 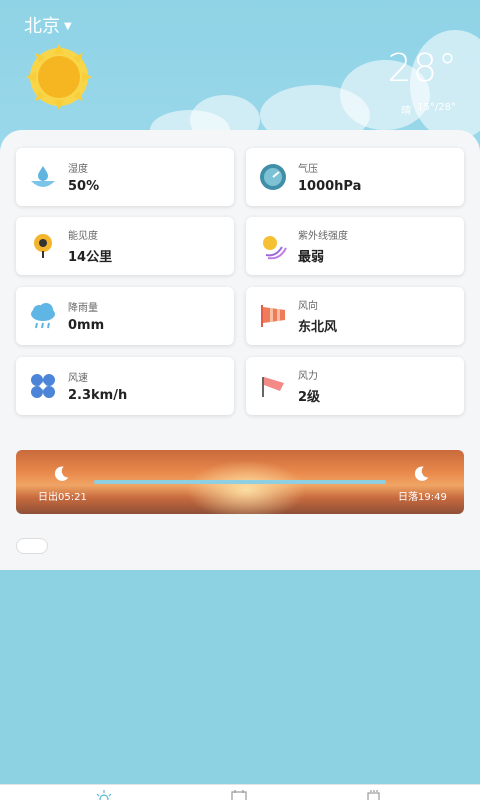 What do you see at coordinates (43, 316) in the screenshot?
I see `rain-cloud-icon` at bounding box center [43, 316].